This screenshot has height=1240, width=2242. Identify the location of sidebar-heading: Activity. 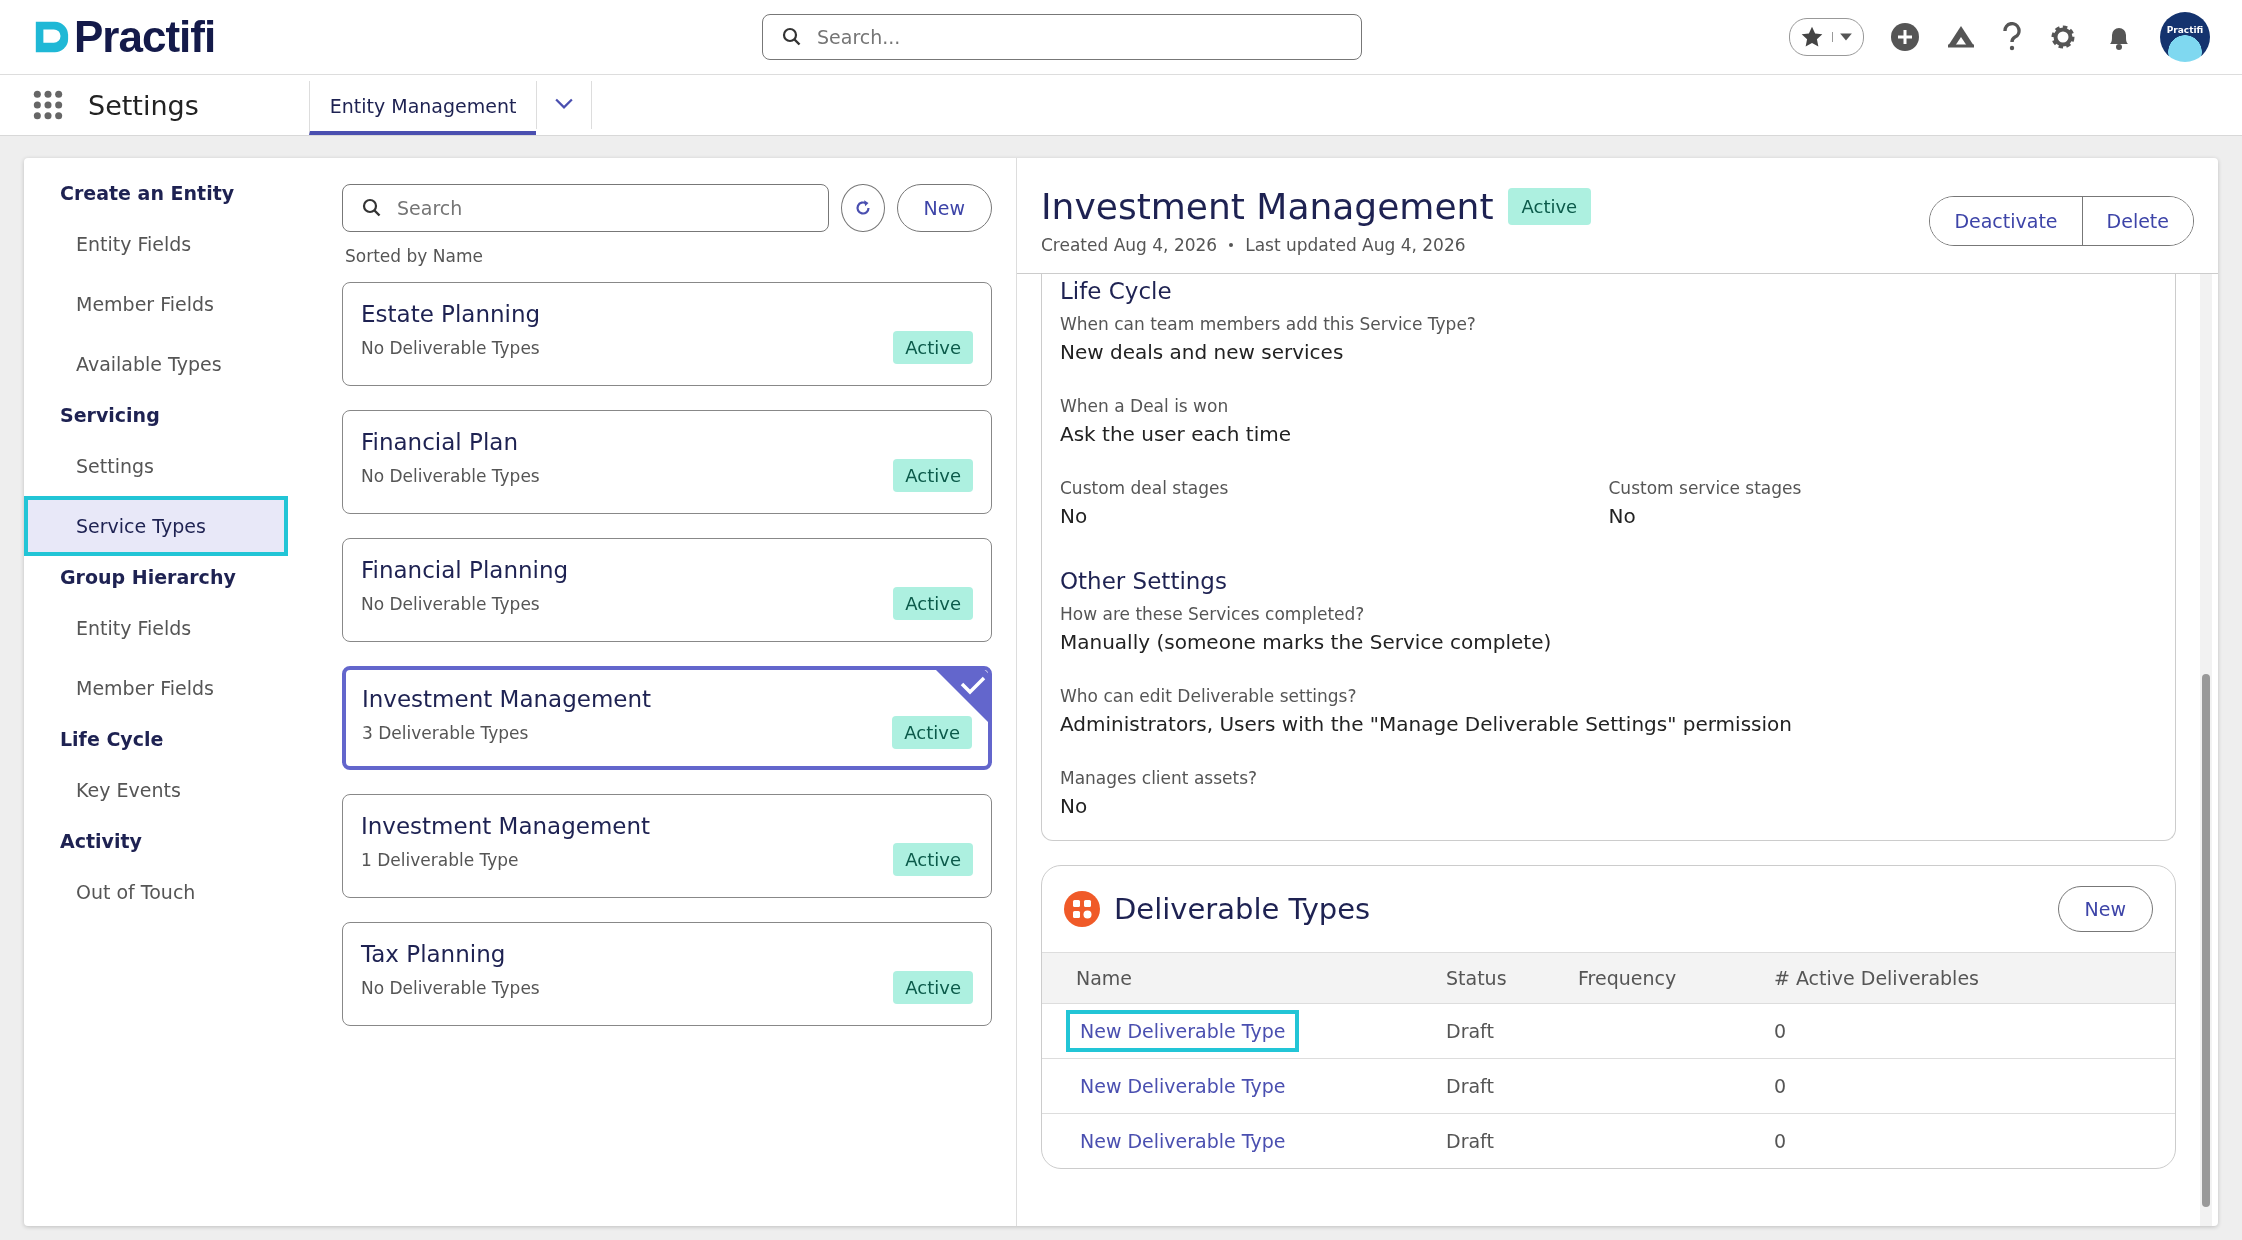
(101, 841).